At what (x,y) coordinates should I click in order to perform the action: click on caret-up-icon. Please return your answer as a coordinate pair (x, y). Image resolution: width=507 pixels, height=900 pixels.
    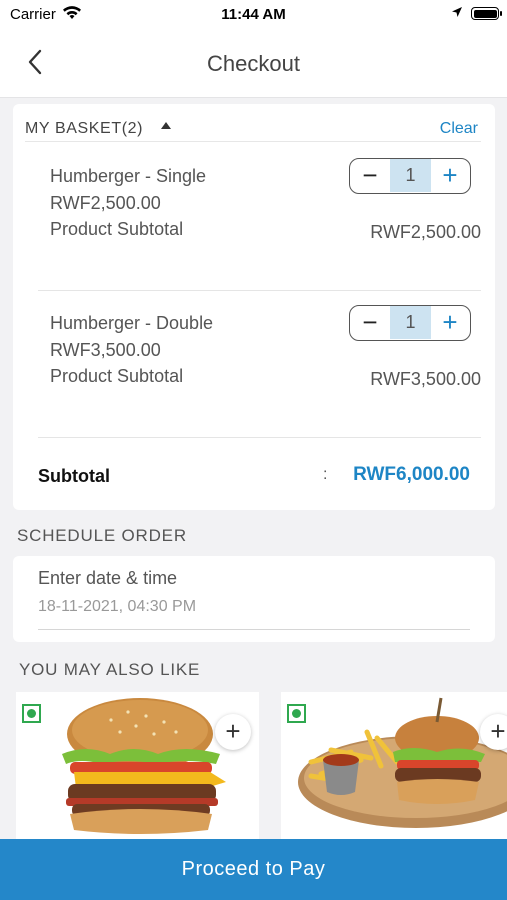
    Looking at the image, I should click on (166, 125).